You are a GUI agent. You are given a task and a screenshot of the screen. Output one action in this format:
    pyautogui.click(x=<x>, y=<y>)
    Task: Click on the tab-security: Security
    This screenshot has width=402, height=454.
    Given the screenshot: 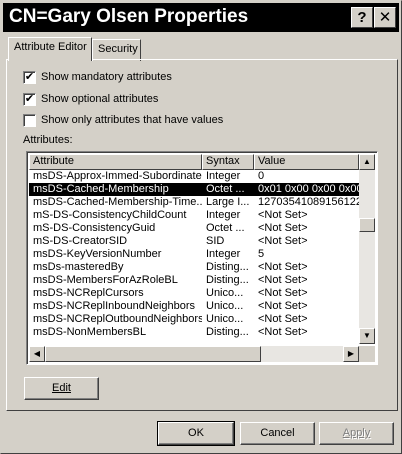 What is the action you would take?
    pyautogui.click(x=116, y=50)
    